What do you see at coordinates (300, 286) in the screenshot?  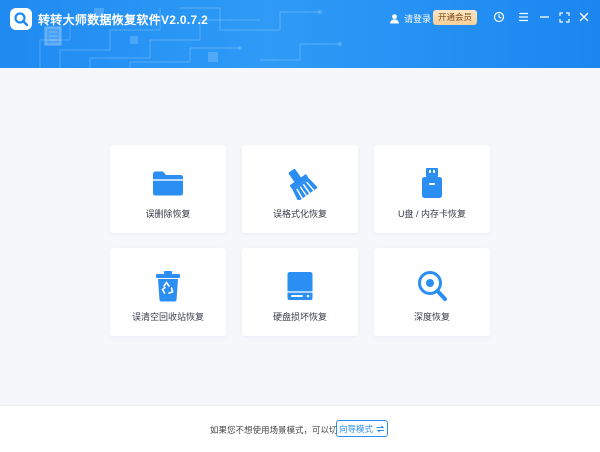 I see `hard-disk-icon` at bounding box center [300, 286].